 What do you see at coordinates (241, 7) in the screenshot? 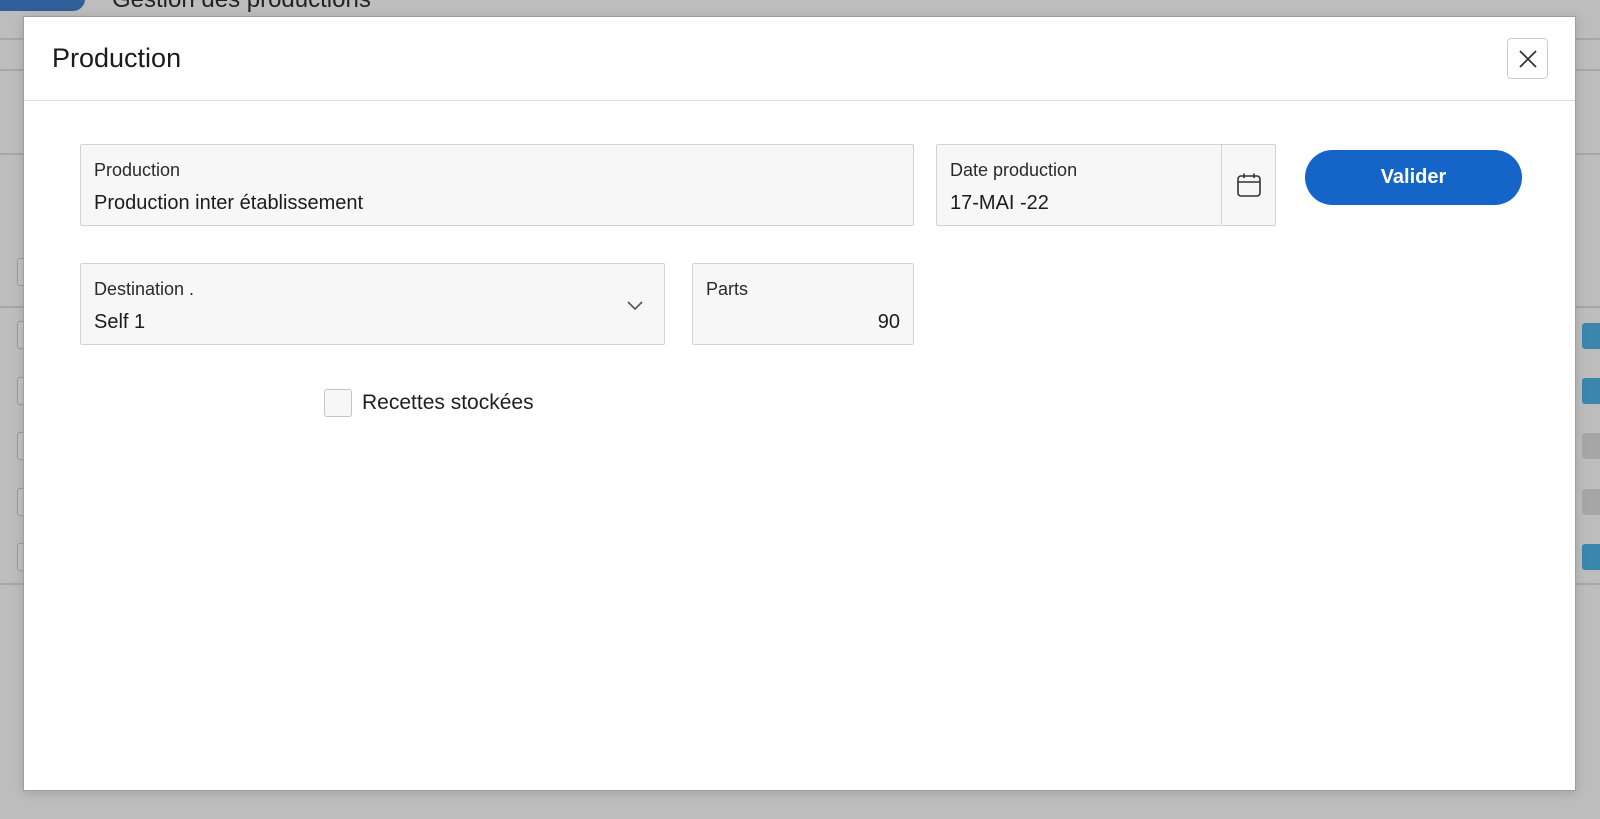
I see `background-page-title: Gestion des productions` at bounding box center [241, 7].